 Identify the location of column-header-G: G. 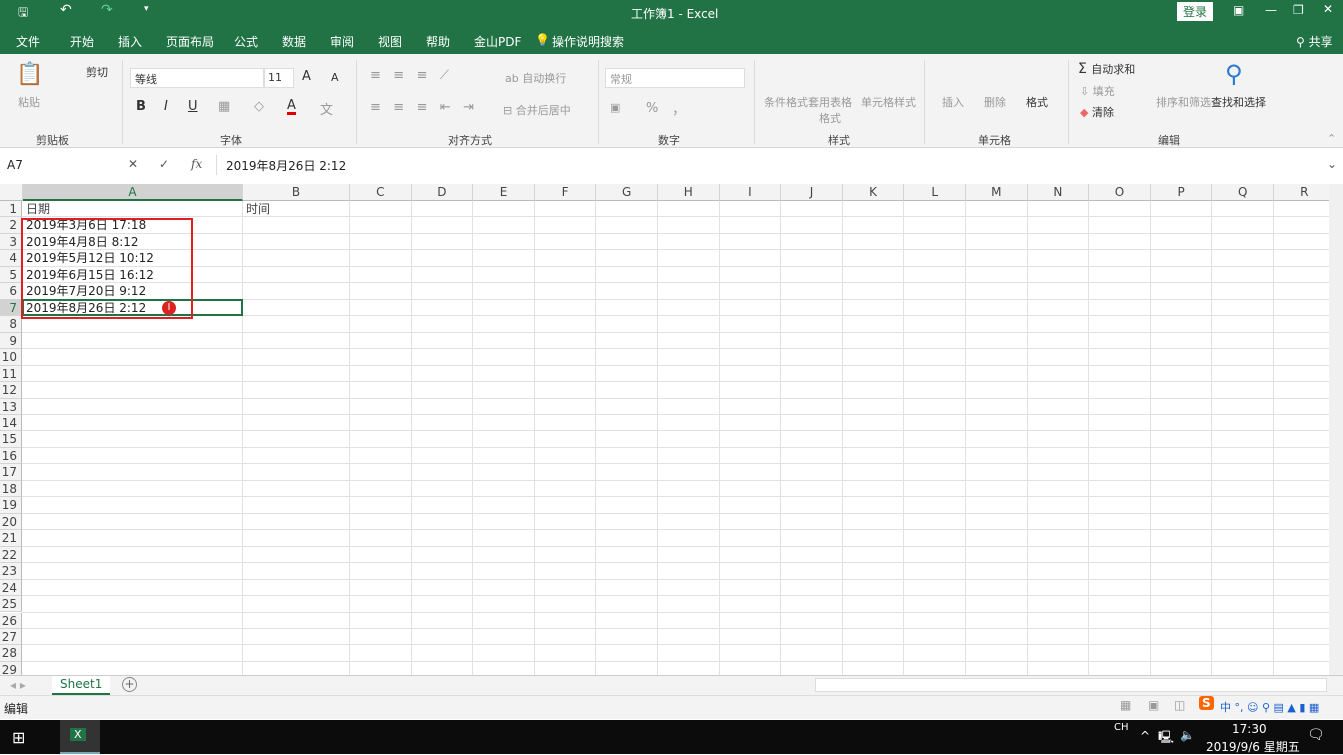
(627, 192).